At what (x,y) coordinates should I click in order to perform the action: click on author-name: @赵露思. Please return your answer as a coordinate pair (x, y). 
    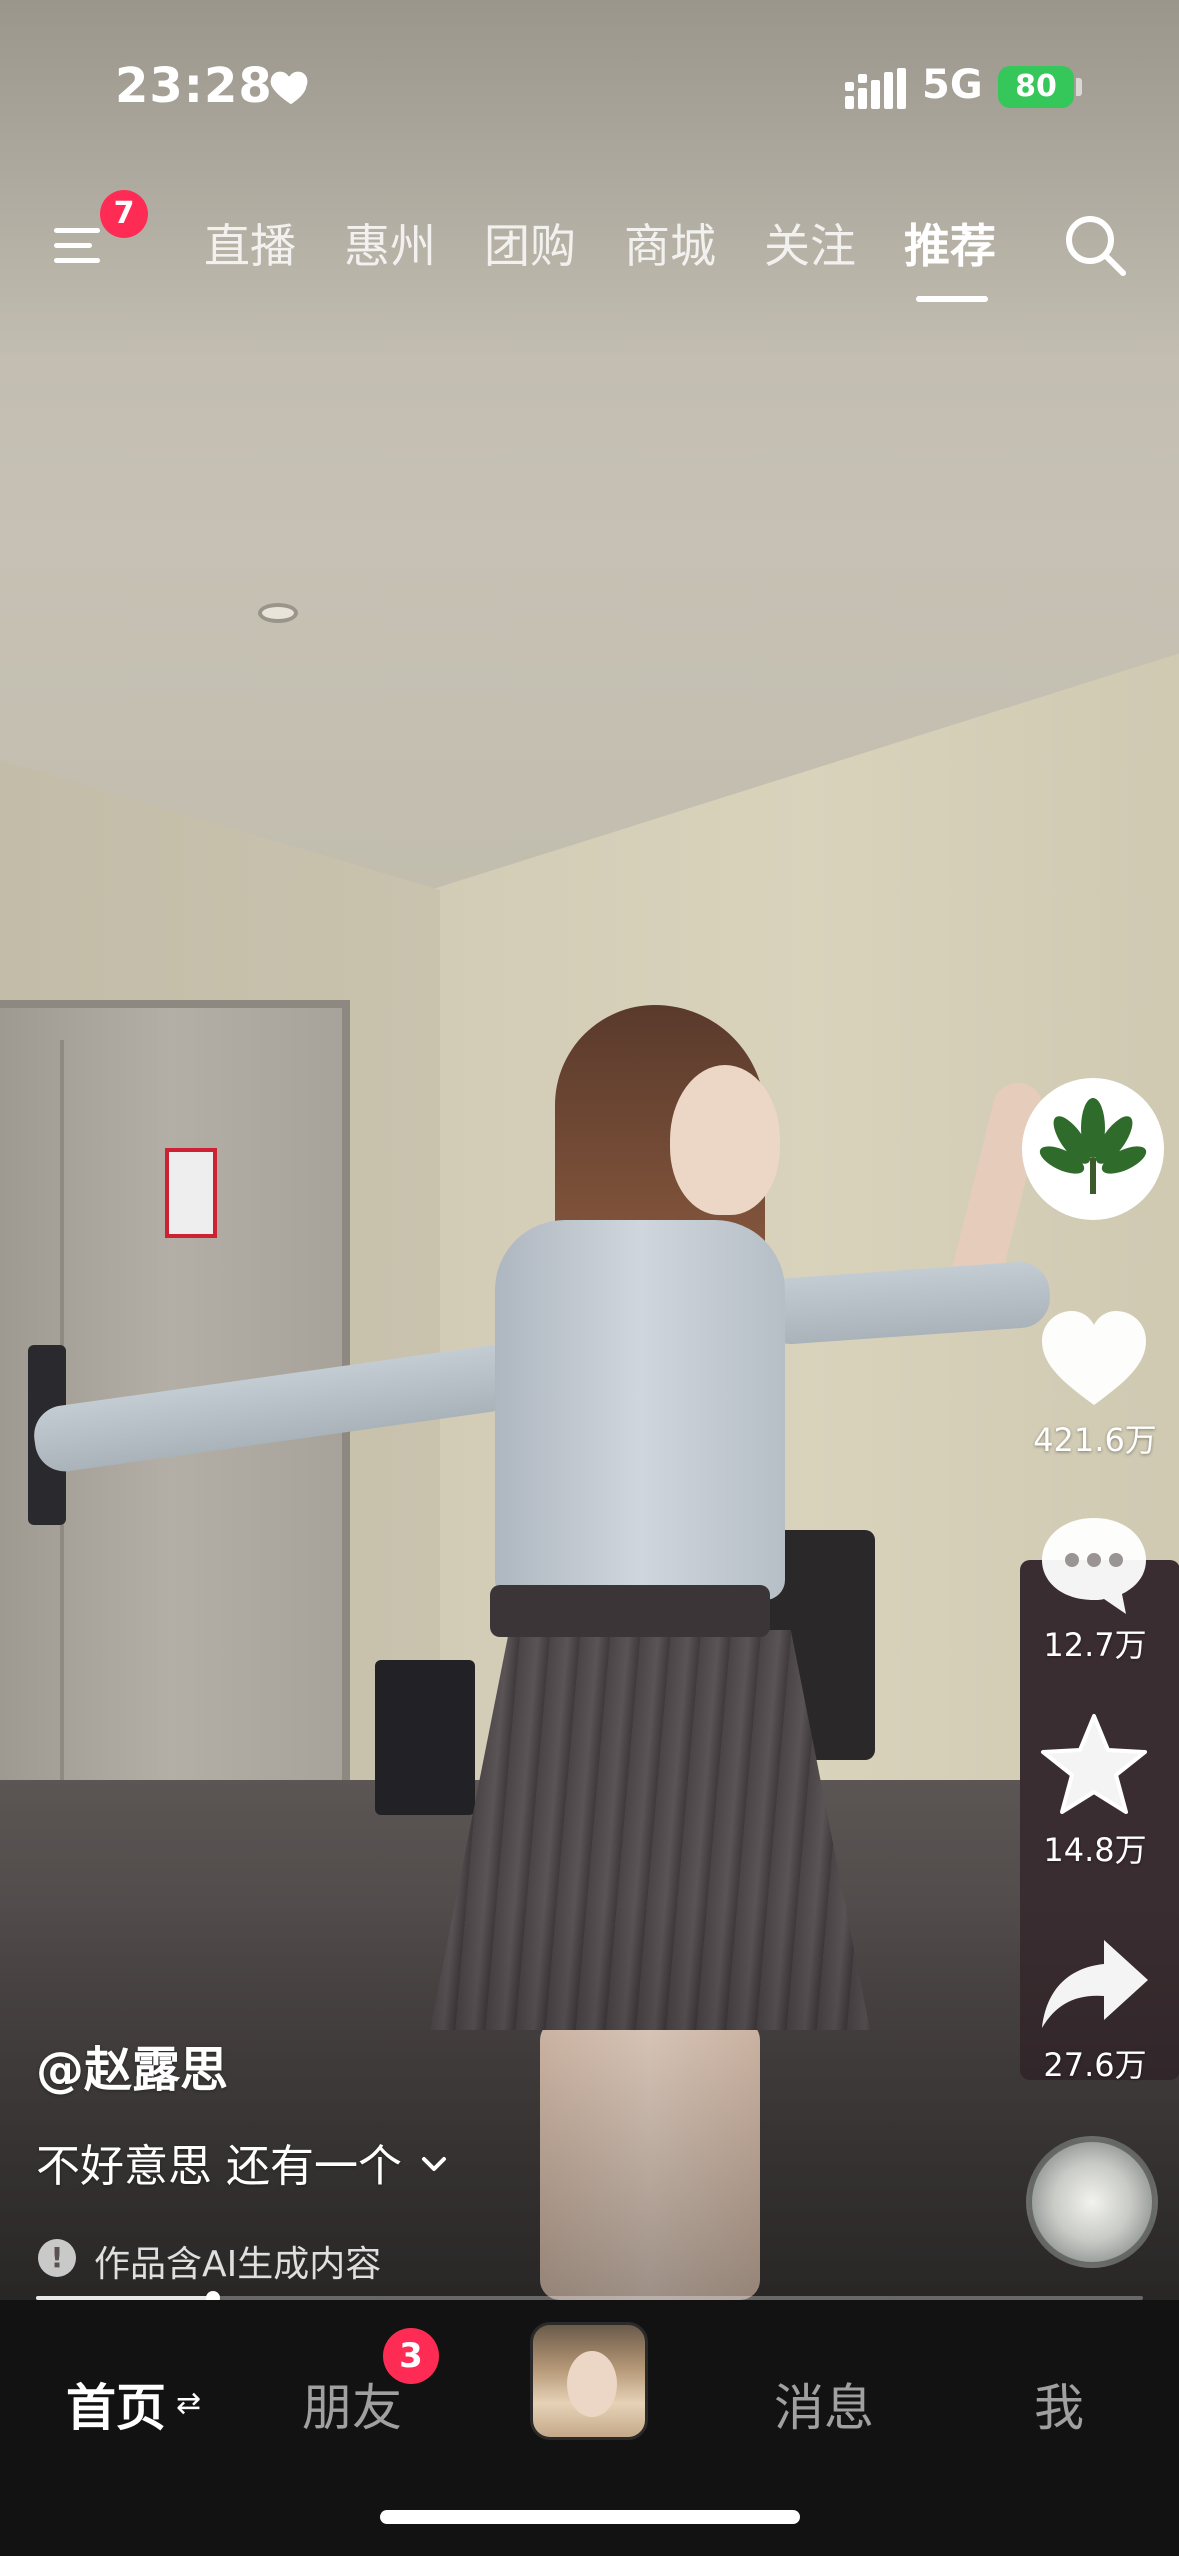
    Looking at the image, I should click on (132, 2065).